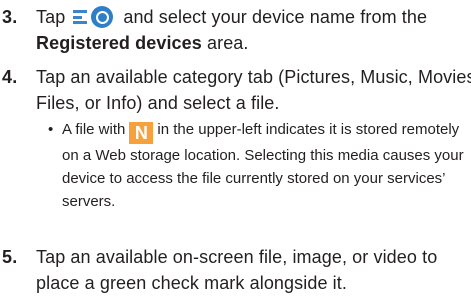 This screenshot has height=298, width=471. What do you see at coordinates (89, 201) in the screenshot?
I see `bullet-text-line: servers.` at bounding box center [89, 201].